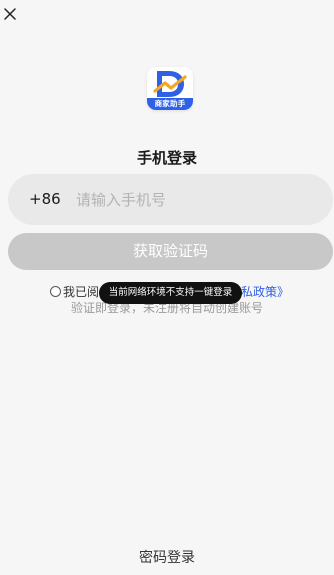 This screenshot has width=334, height=575. I want to click on logo-mark-icon, so click(170, 84).